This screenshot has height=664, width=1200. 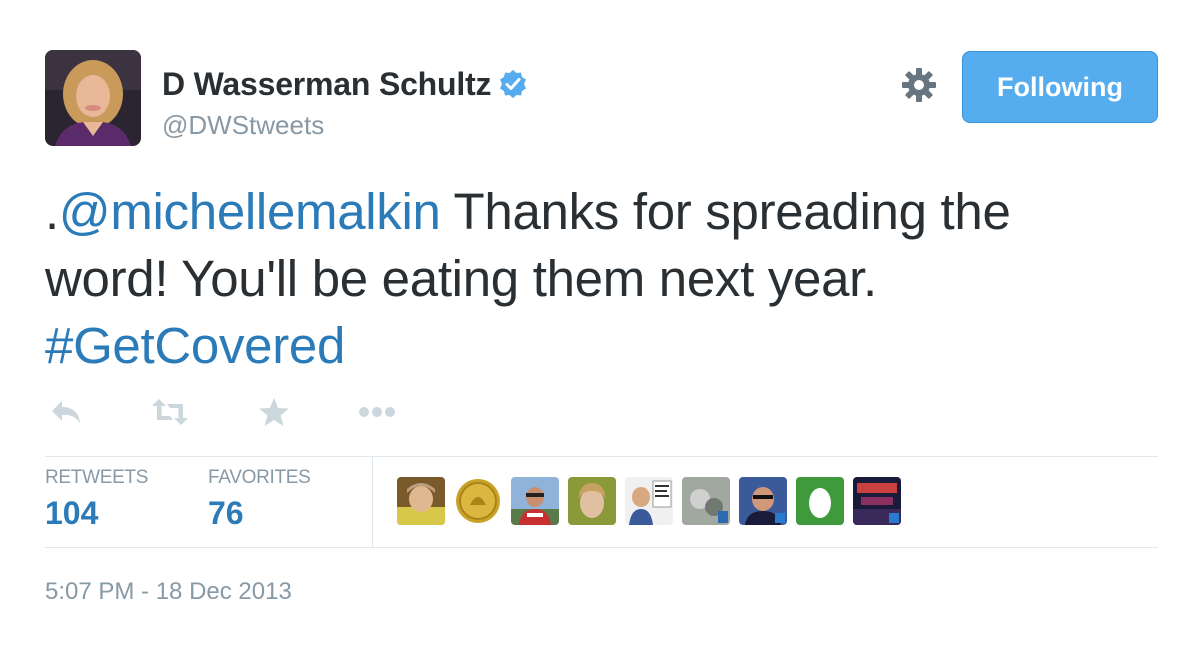 What do you see at coordinates (259, 477) in the screenshot?
I see `favorites-label: FAVORITES` at bounding box center [259, 477].